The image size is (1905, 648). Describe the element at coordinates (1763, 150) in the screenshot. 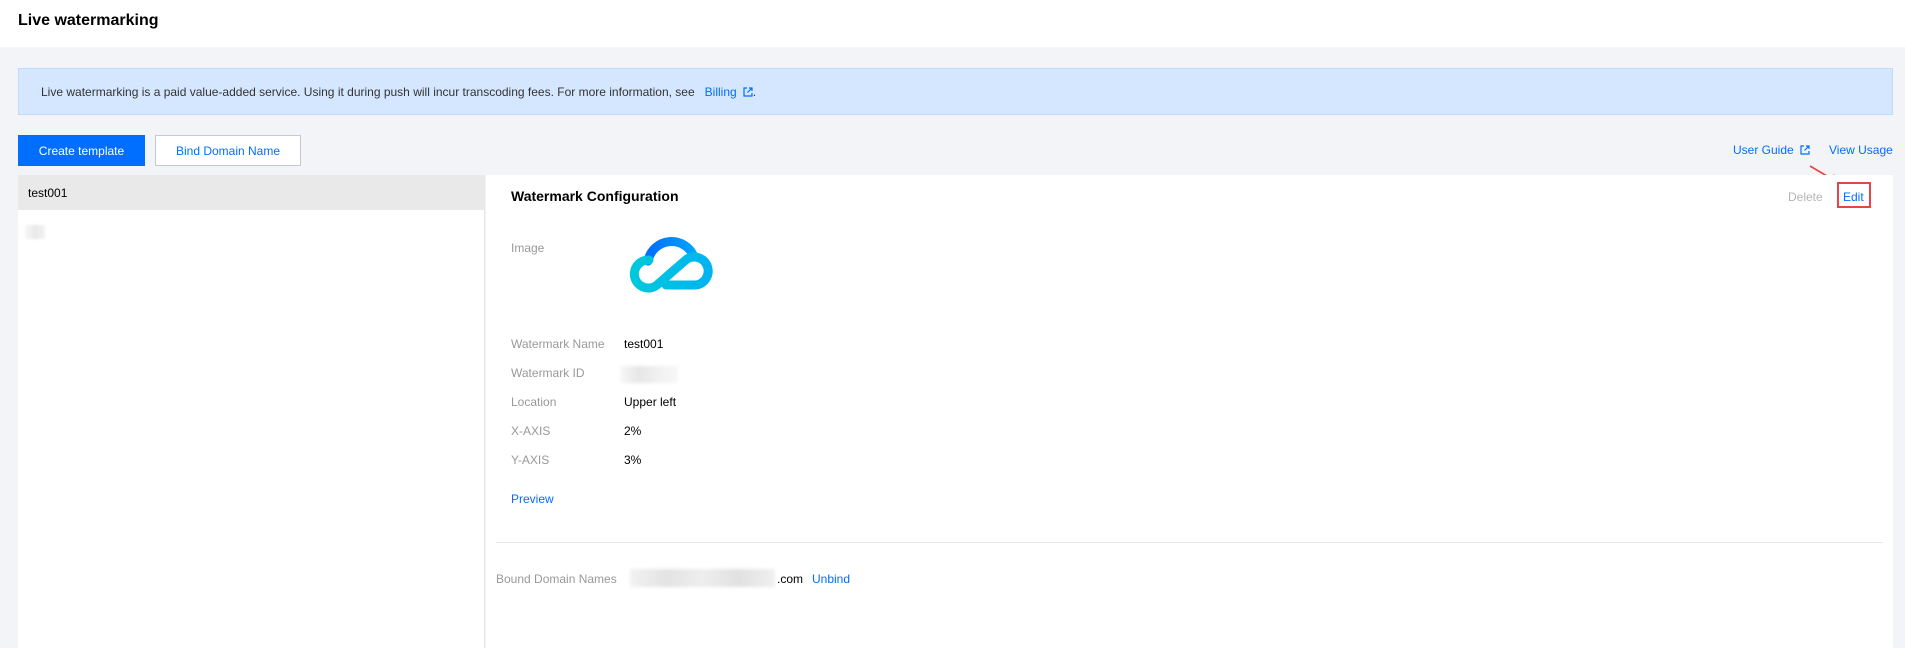

I see `user-guide-label: User Guide` at that location.